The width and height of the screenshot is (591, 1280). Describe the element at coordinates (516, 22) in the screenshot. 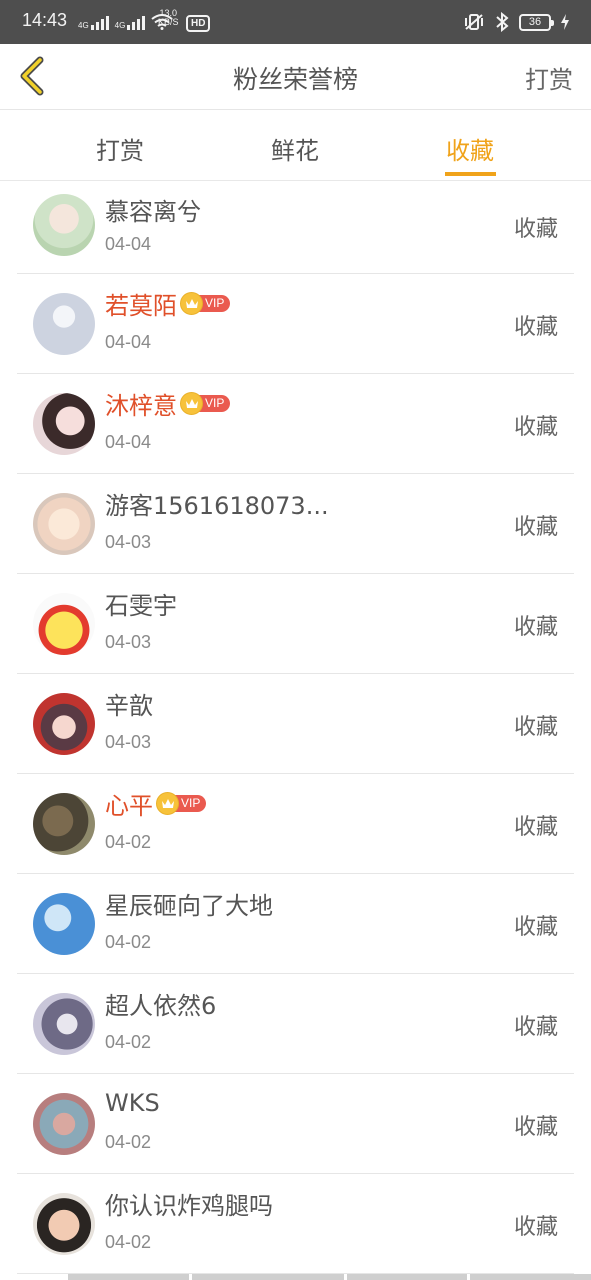

I see `status-right-icons: 36` at that location.